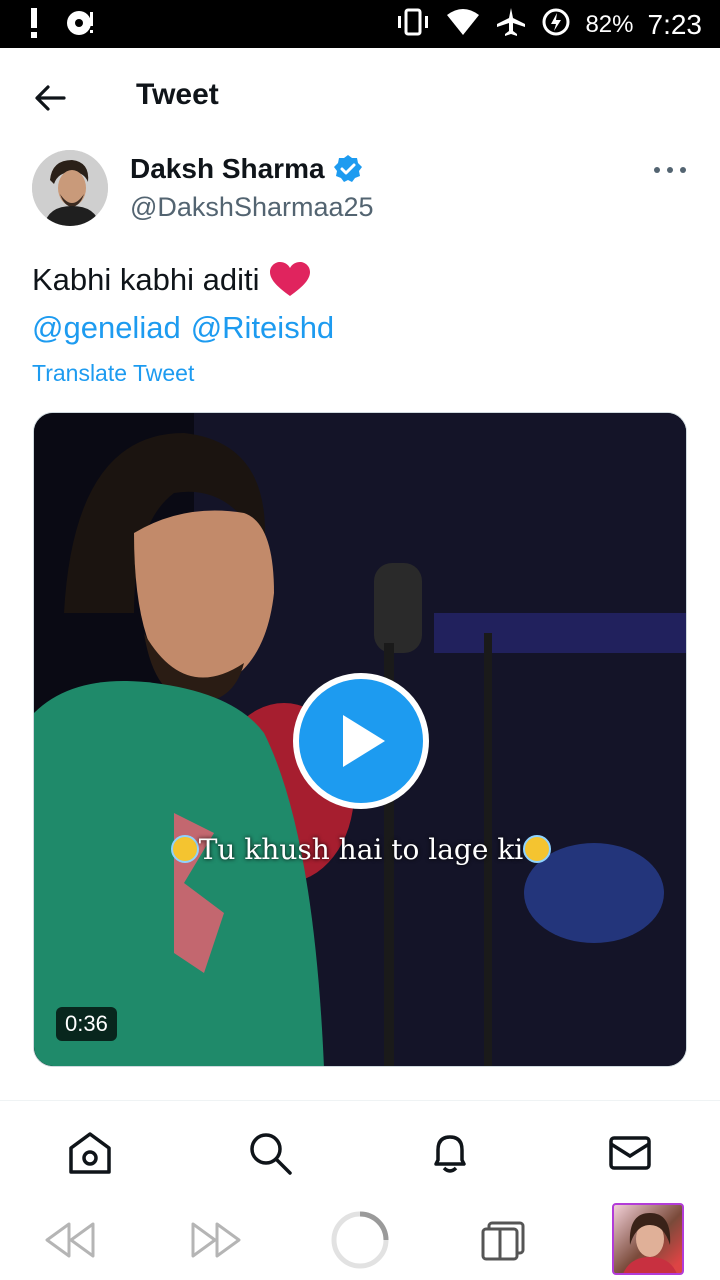 Image resolution: width=720 pixels, height=1280 pixels. What do you see at coordinates (347, 168) in the screenshot?
I see `verified-badge-icon` at bounding box center [347, 168].